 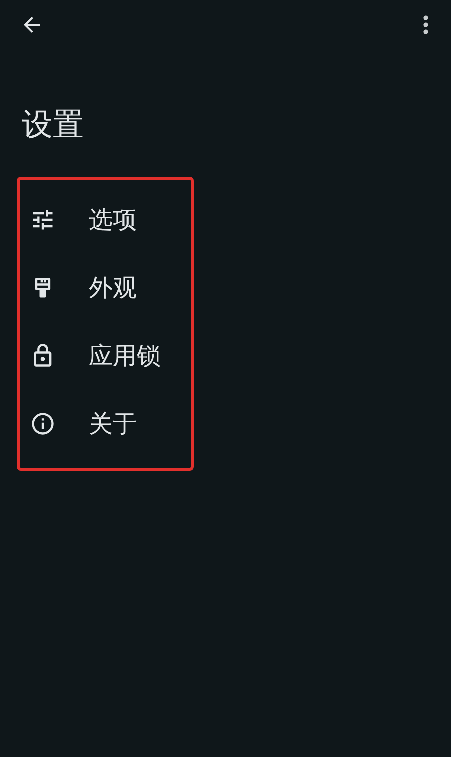 What do you see at coordinates (105, 220) in the screenshot?
I see `menu-item: 选项` at bounding box center [105, 220].